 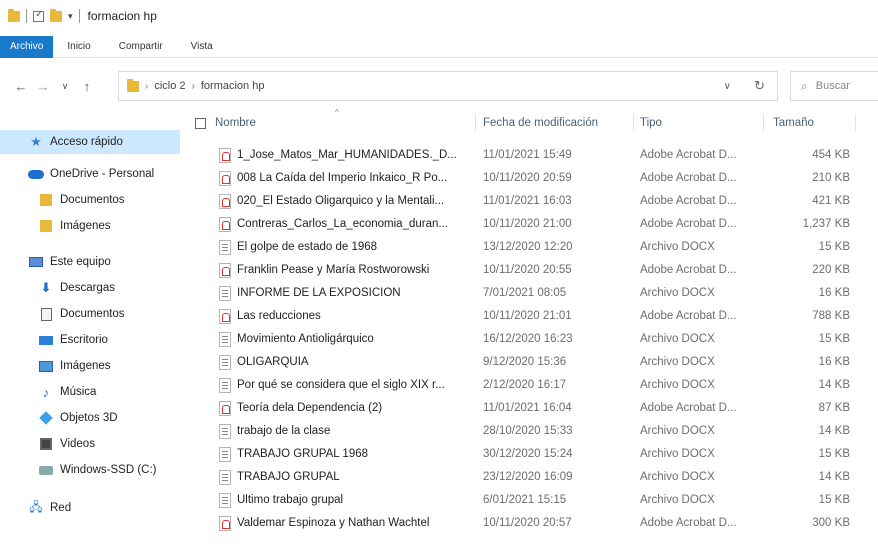 I want to click on back-arrow-icon: ←, so click(x=21, y=86).